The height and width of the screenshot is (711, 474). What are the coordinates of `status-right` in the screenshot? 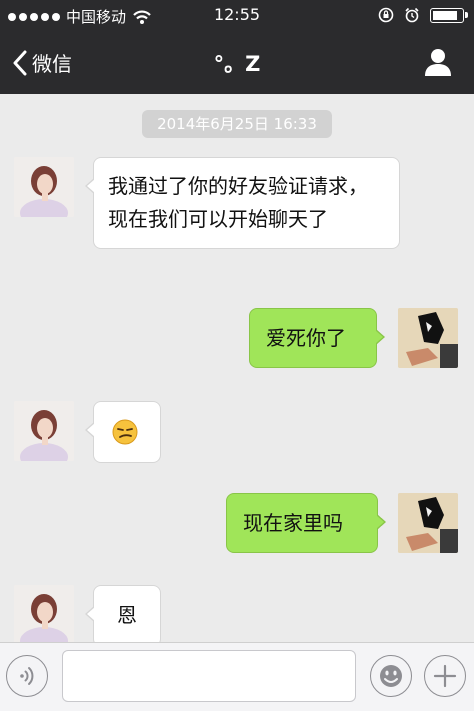 It's located at (423, 15).